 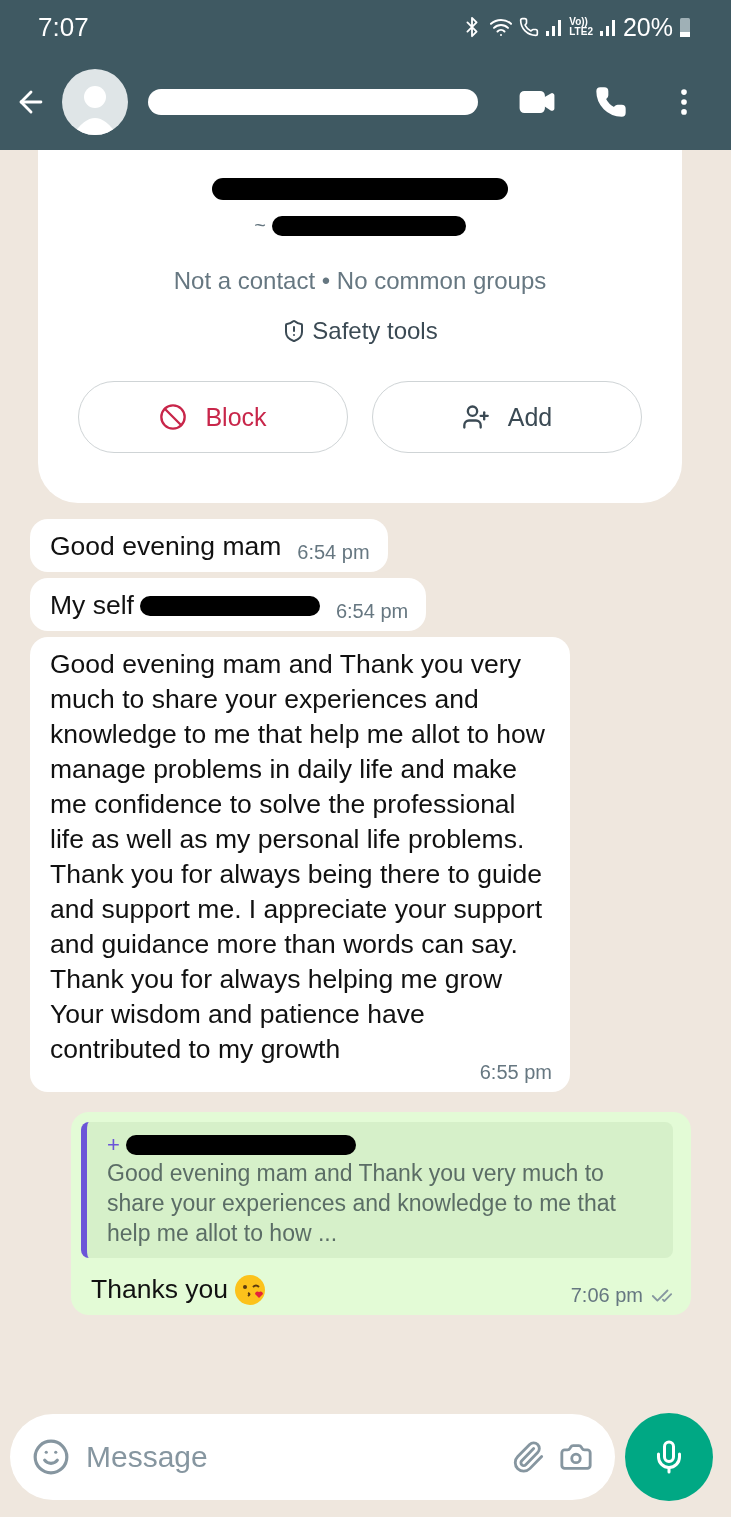 I want to click on wifi-calling-icon, so click(x=529, y=27).